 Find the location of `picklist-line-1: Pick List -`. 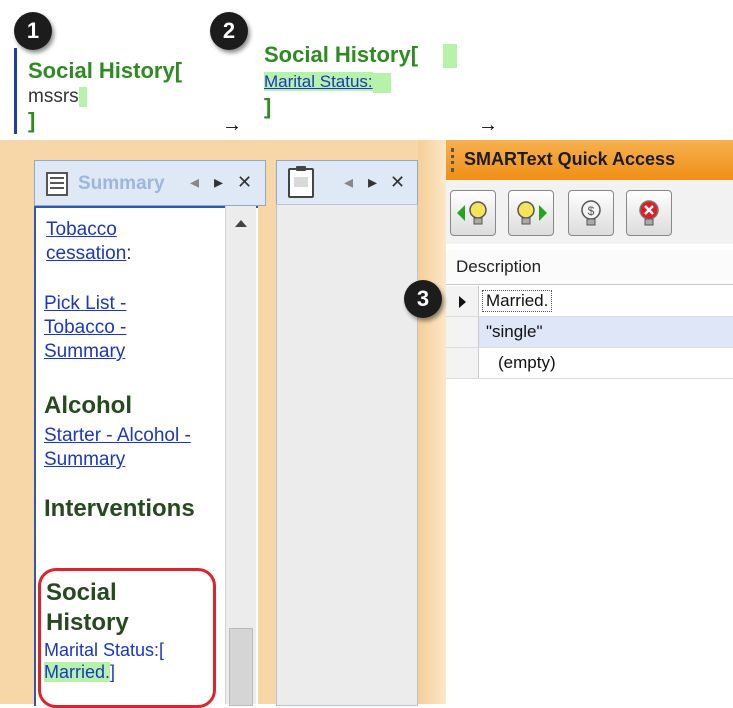

picklist-line-1: Pick List - is located at coordinates (85, 304).